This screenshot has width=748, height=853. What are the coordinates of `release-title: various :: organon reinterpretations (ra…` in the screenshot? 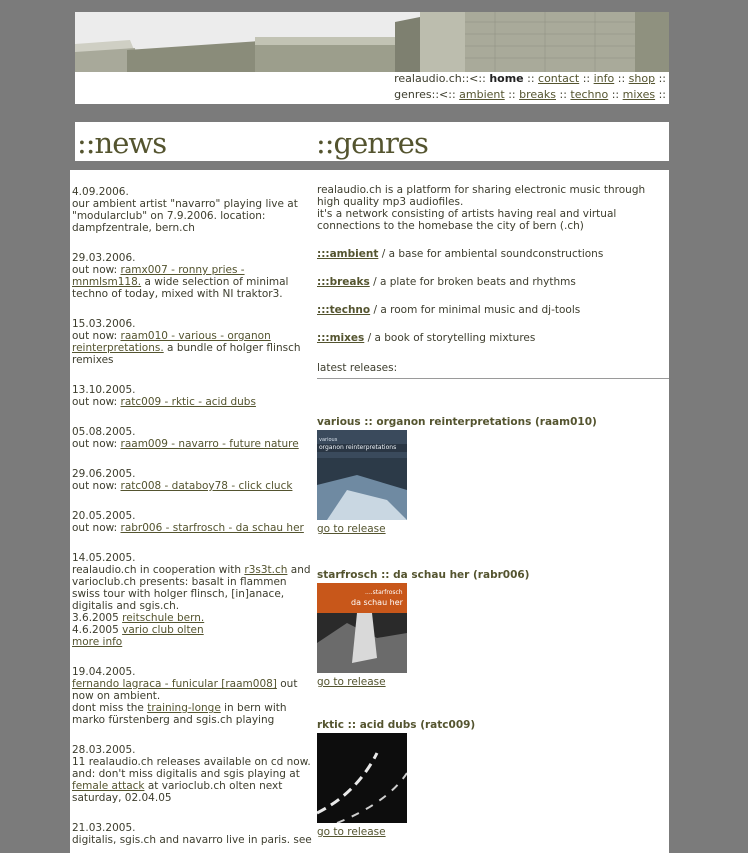 It's located at (457, 422).